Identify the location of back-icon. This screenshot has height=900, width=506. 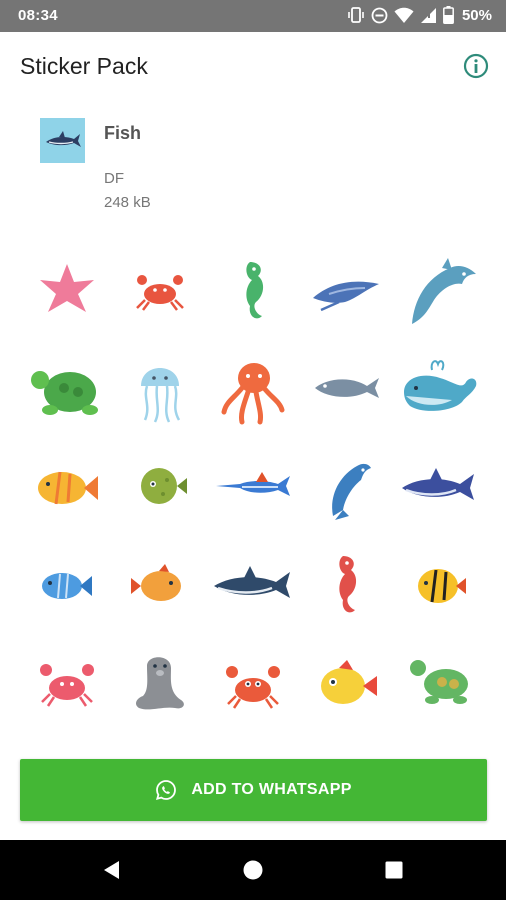
(112, 870).